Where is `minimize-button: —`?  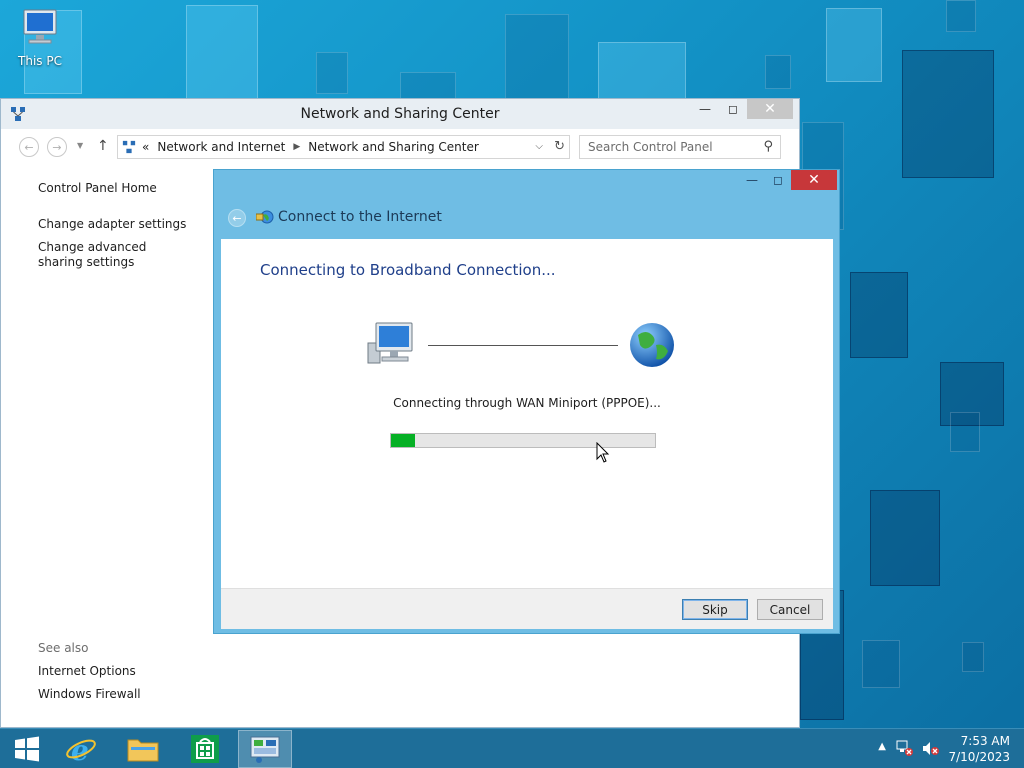
minimize-button: — is located at coordinates (705, 109).